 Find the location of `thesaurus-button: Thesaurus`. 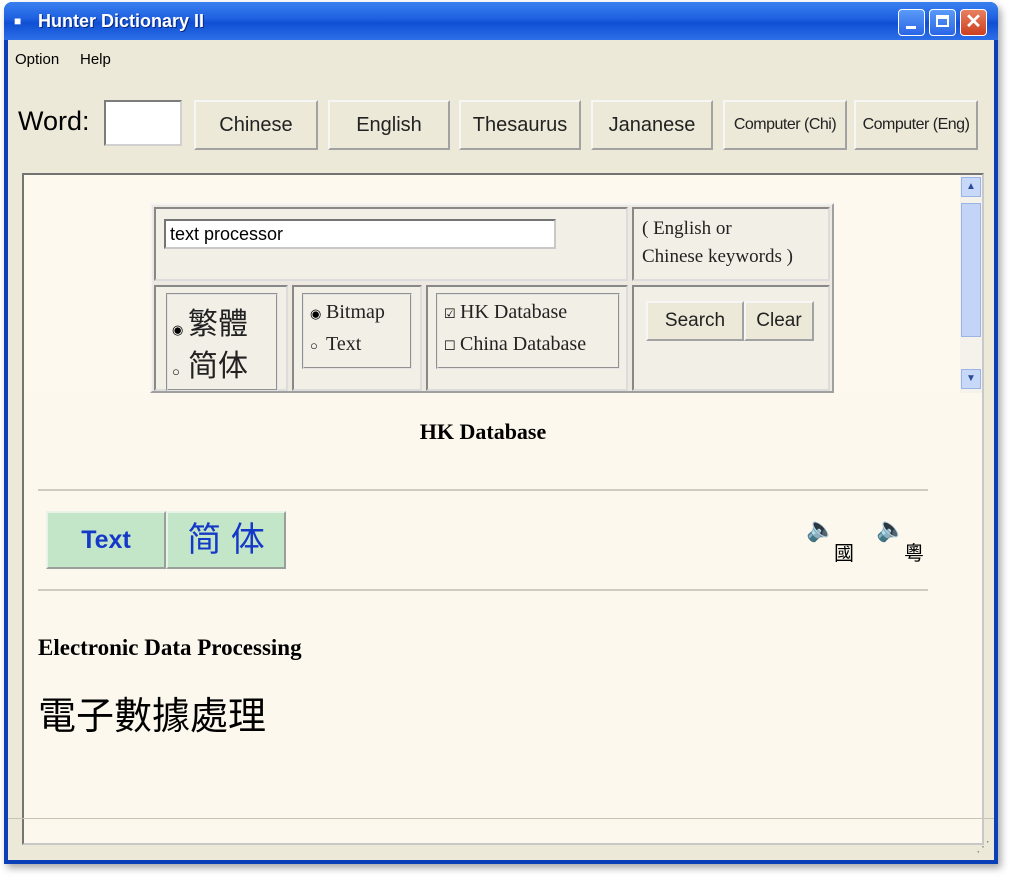

thesaurus-button: Thesaurus is located at coordinates (520, 125).